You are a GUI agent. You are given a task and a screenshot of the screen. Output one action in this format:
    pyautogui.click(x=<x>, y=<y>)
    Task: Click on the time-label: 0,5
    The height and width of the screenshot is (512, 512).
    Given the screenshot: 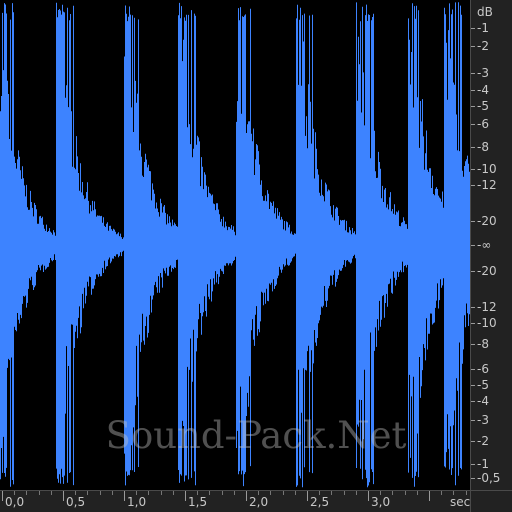 What is the action you would take?
    pyautogui.click(x=76, y=502)
    